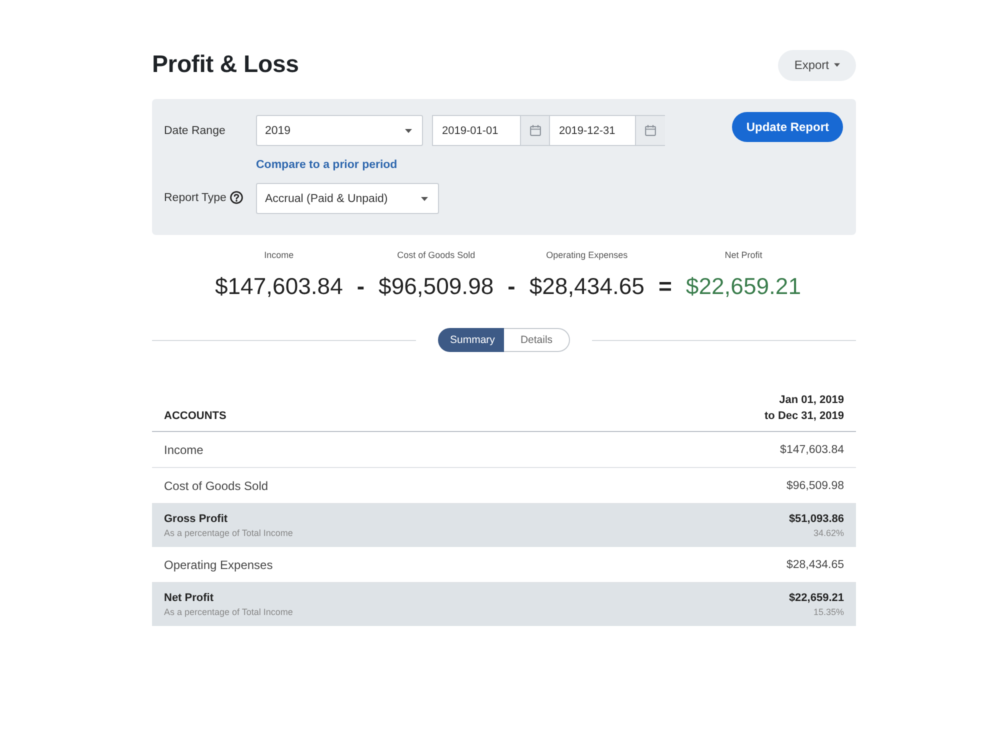 The image size is (1000, 750). What do you see at coordinates (537, 340) in the screenshot?
I see `view-tab: Details` at bounding box center [537, 340].